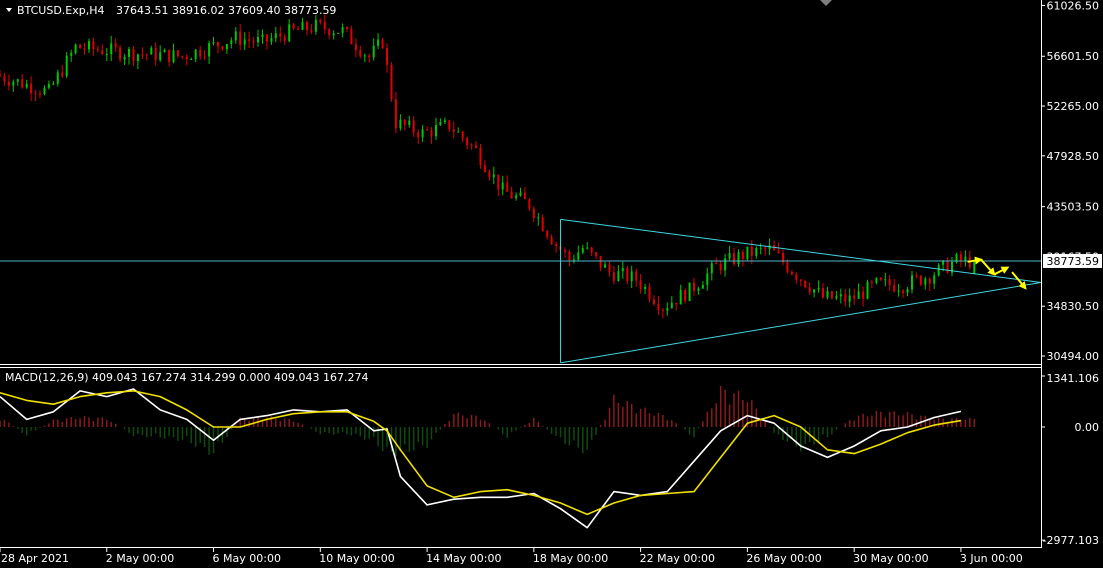 This screenshot has height=568, width=1103. I want to click on time-tick-label: 18 May 00:00, so click(570, 558).